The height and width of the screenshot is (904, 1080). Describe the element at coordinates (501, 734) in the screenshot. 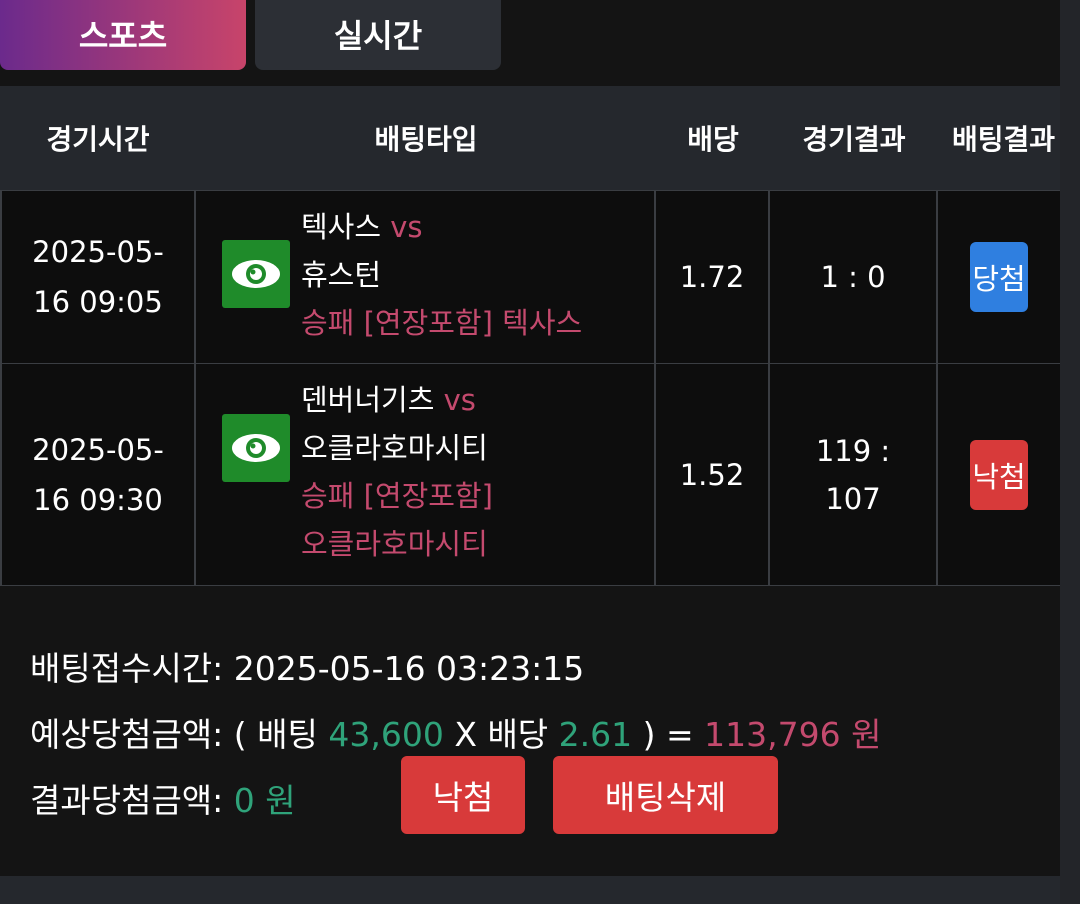

I see `times-odds-label: X 배당` at that location.